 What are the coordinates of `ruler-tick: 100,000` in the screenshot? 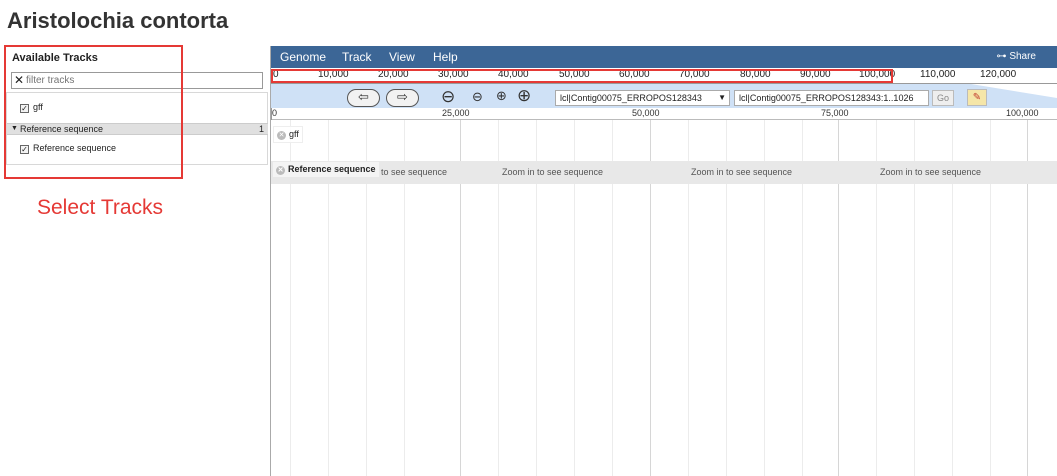 It's located at (1022, 113).